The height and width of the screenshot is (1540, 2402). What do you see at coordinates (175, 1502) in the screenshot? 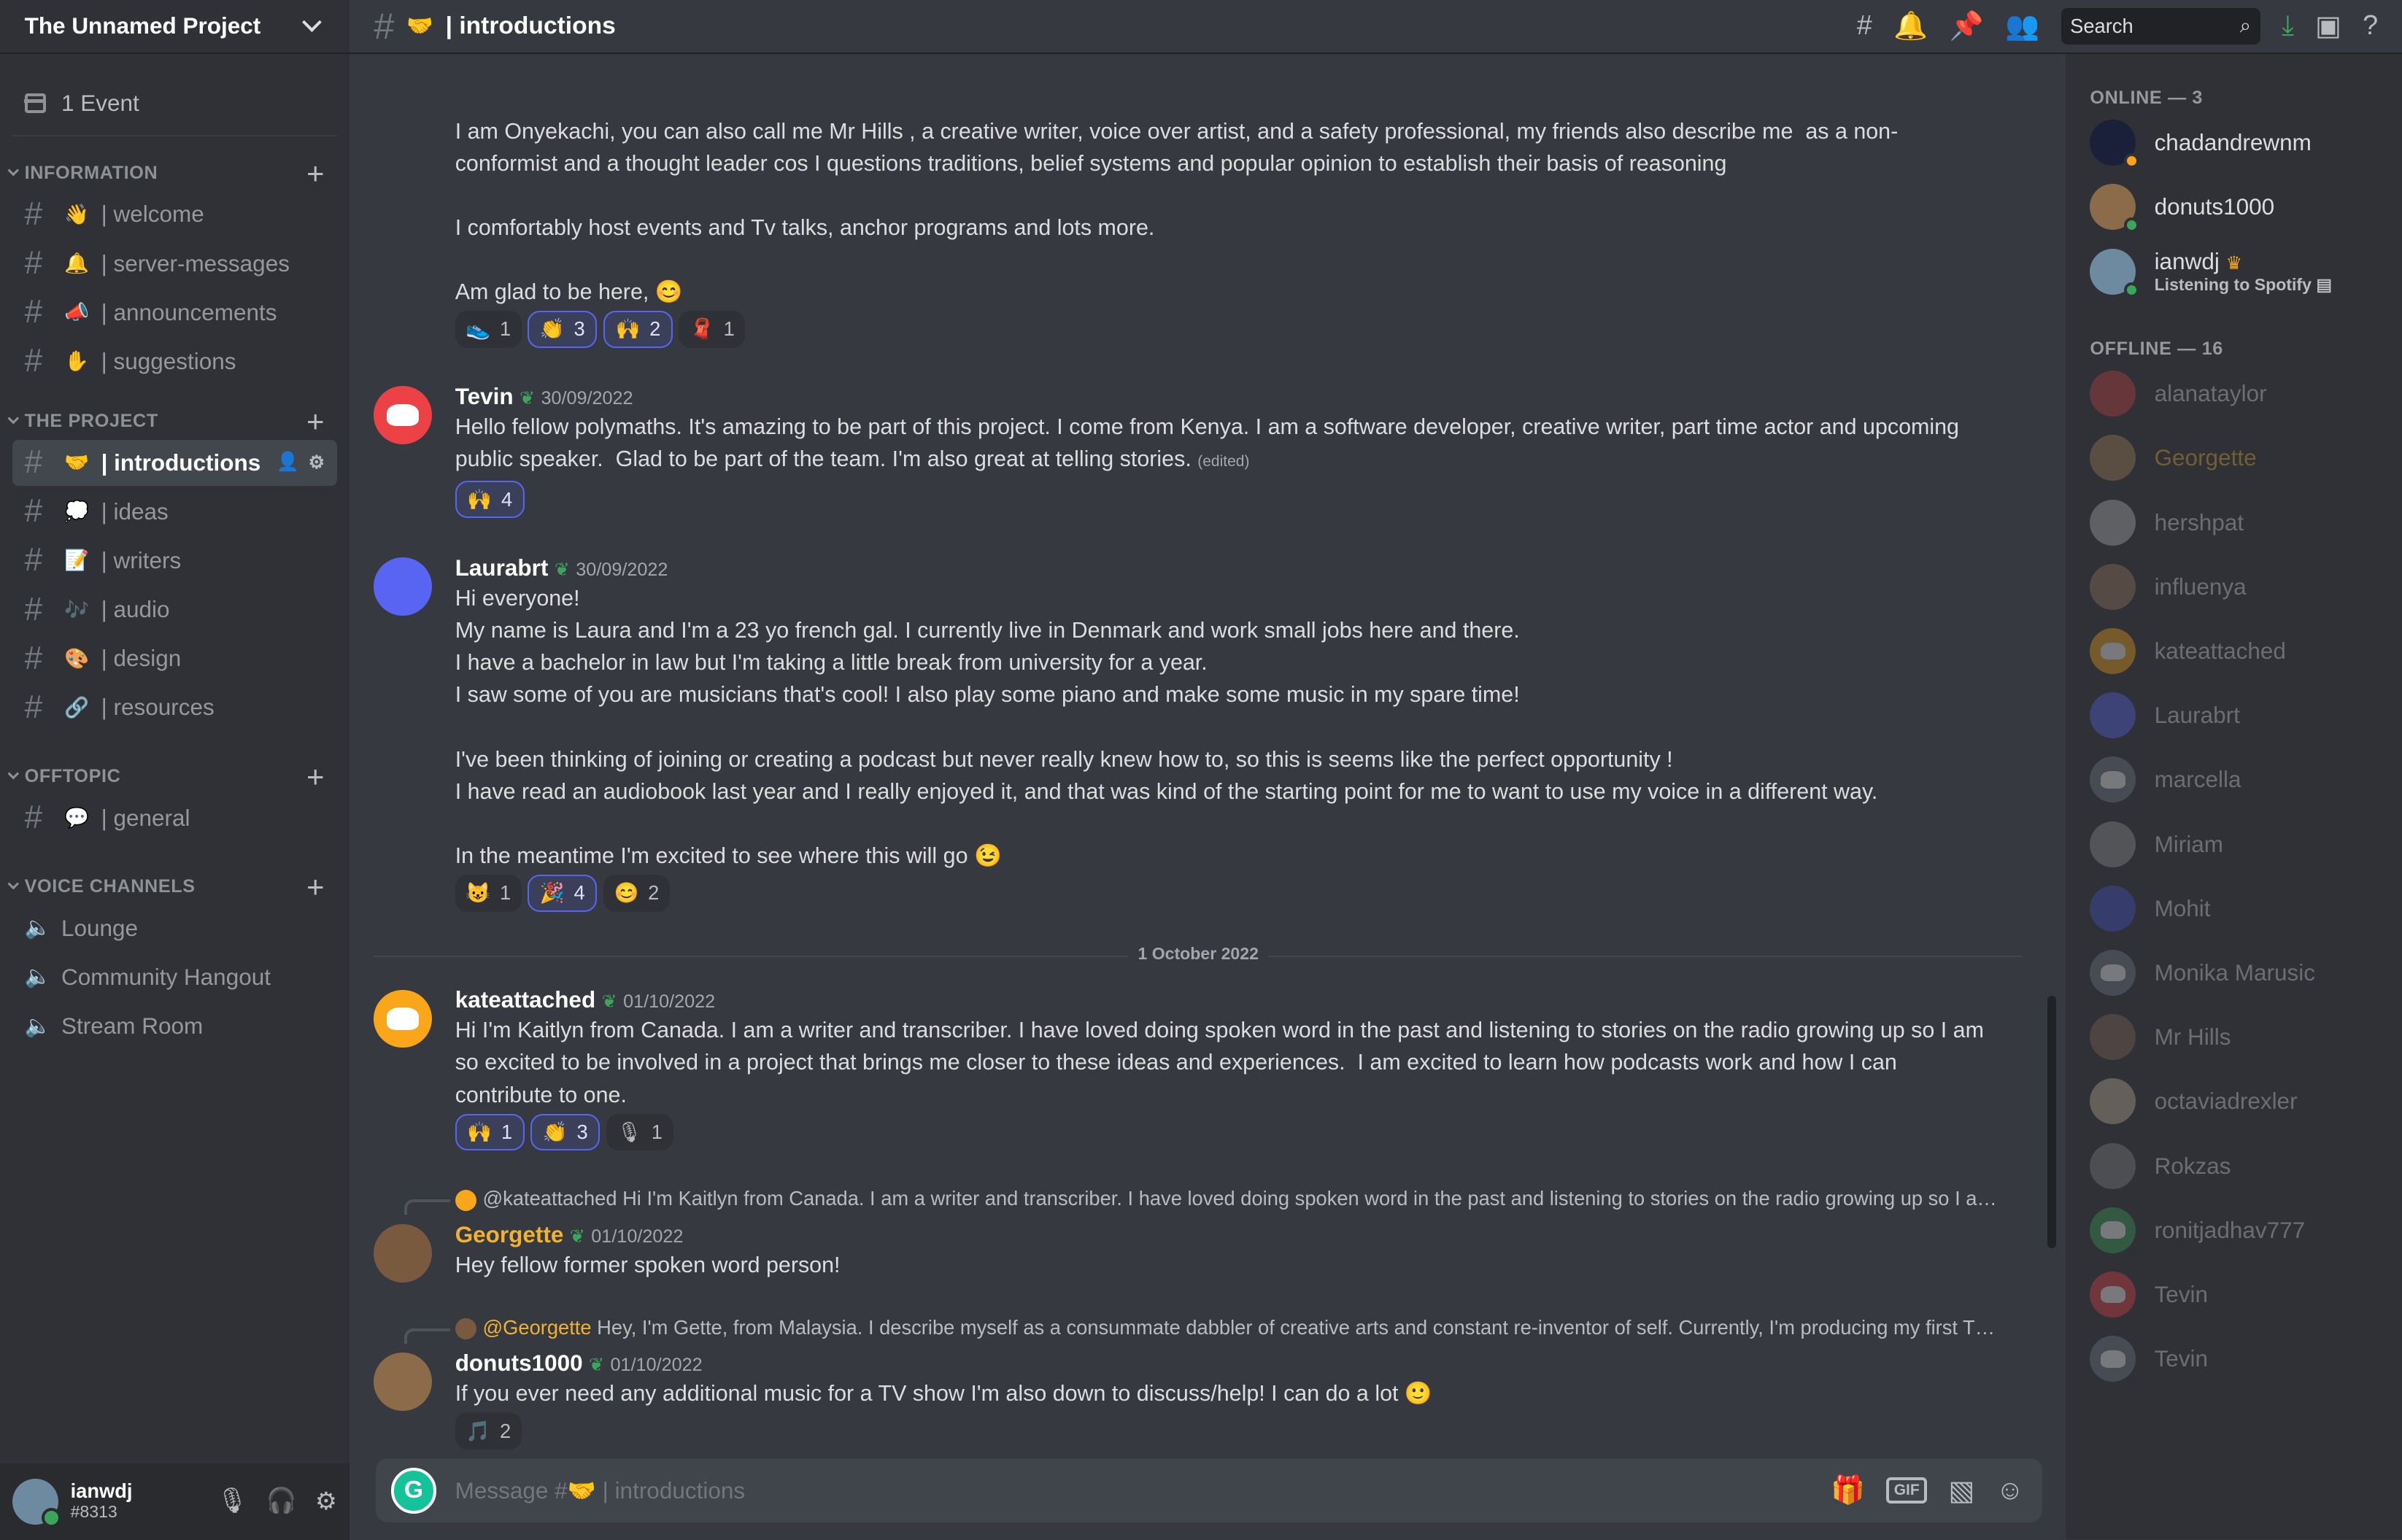
I see `user-panel: ianwdj #8313 🎙 🎧 ⚙` at bounding box center [175, 1502].